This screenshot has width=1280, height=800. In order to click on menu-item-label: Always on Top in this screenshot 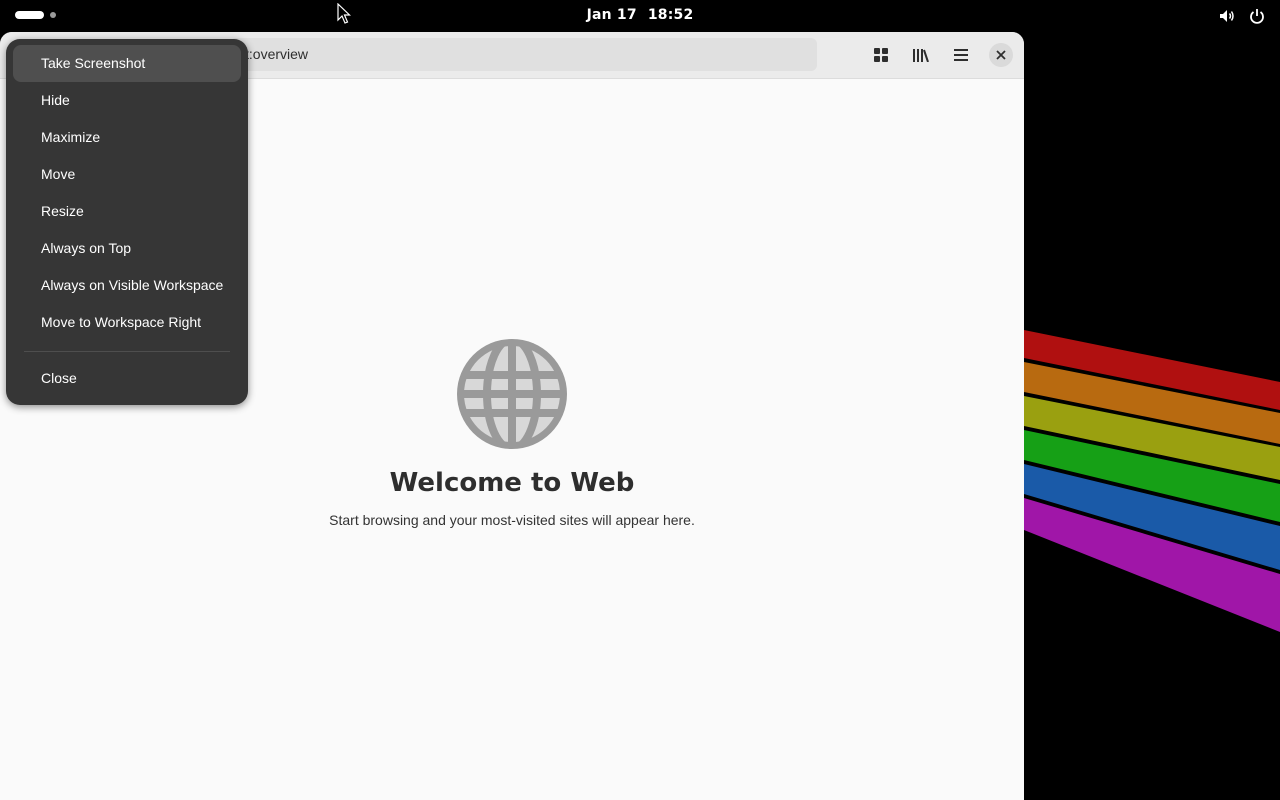, I will do `click(86, 248)`.